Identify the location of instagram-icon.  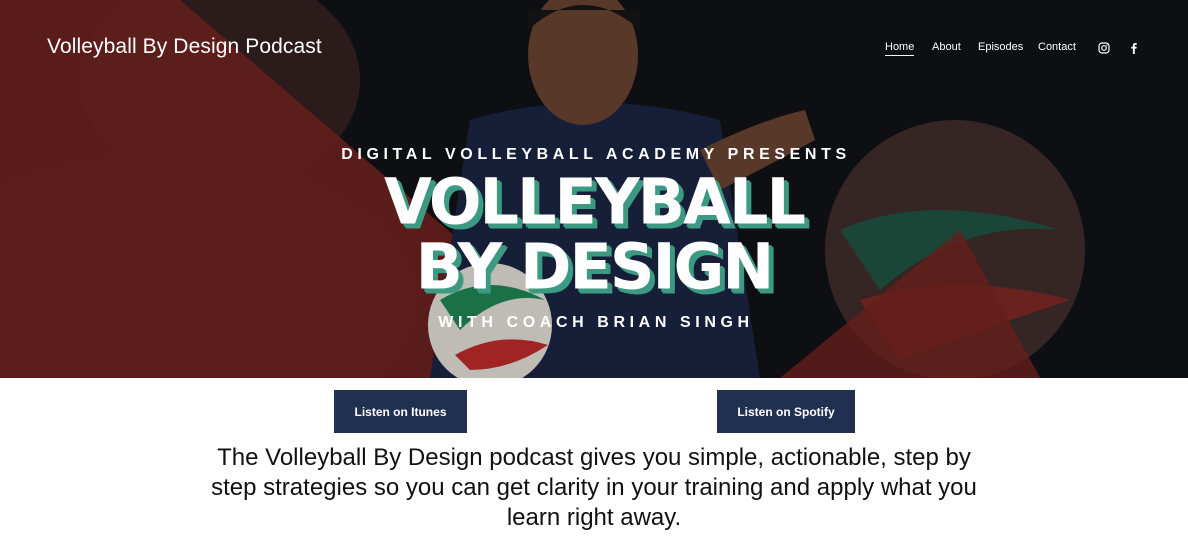
(1104, 48).